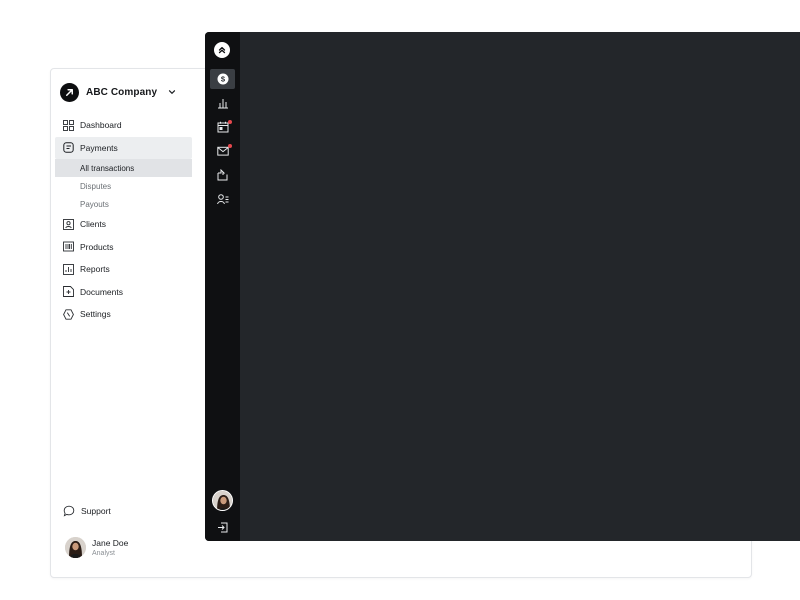 This screenshot has height=600, width=800. Describe the element at coordinates (222, 500) in the screenshot. I see `rail-avatar` at that location.